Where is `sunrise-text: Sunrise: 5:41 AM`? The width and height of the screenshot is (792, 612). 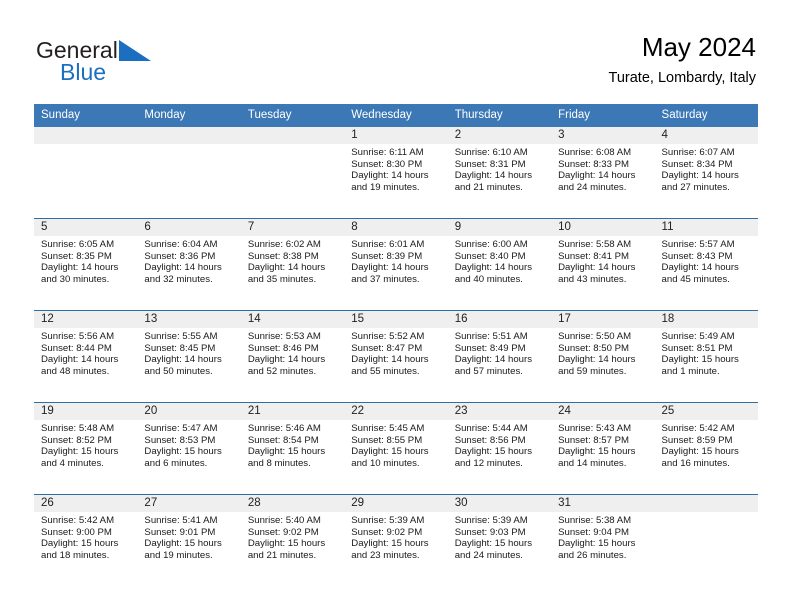
sunrise-text: Sunrise: 5:41 AM is located at coordinates (181, 520).